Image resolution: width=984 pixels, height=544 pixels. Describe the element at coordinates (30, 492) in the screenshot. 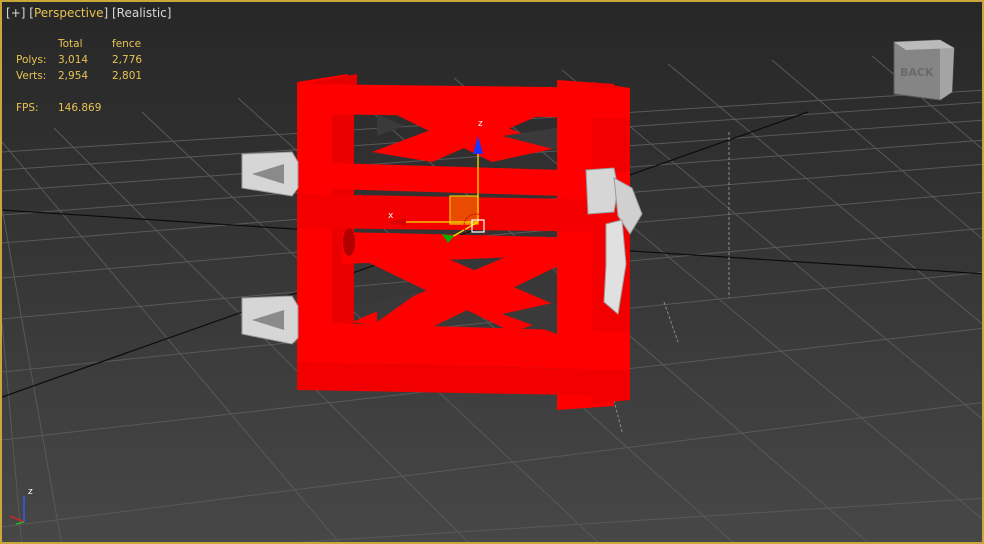

I see `tripod-z-label: z` at that location.